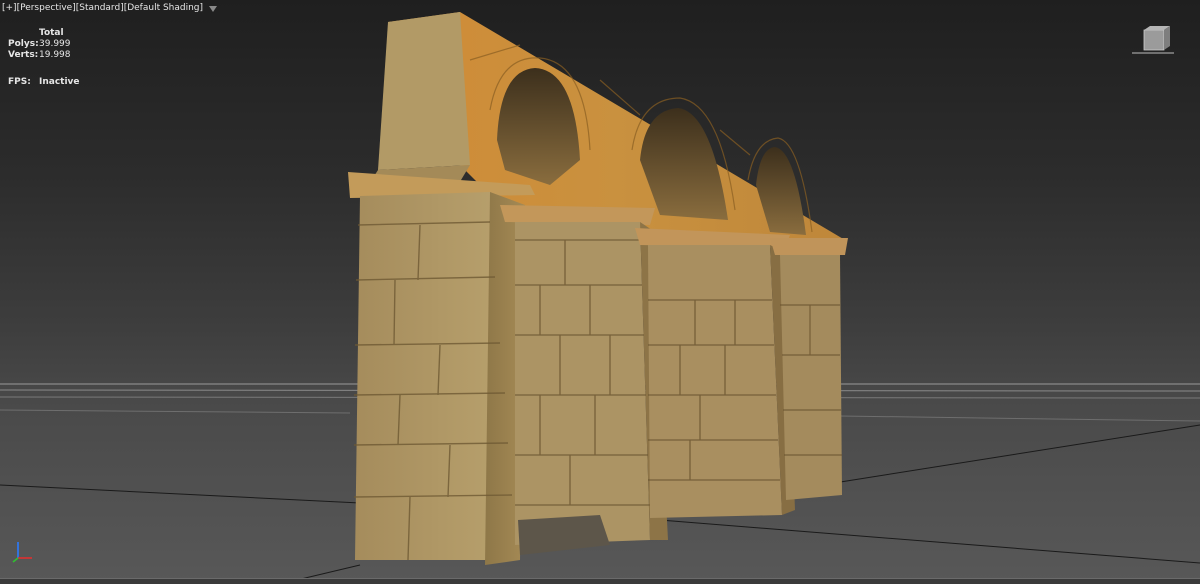 The image size is (1200, 584). I want to click on viewport-shading-menu: [Default Shading], so click(163, 8).